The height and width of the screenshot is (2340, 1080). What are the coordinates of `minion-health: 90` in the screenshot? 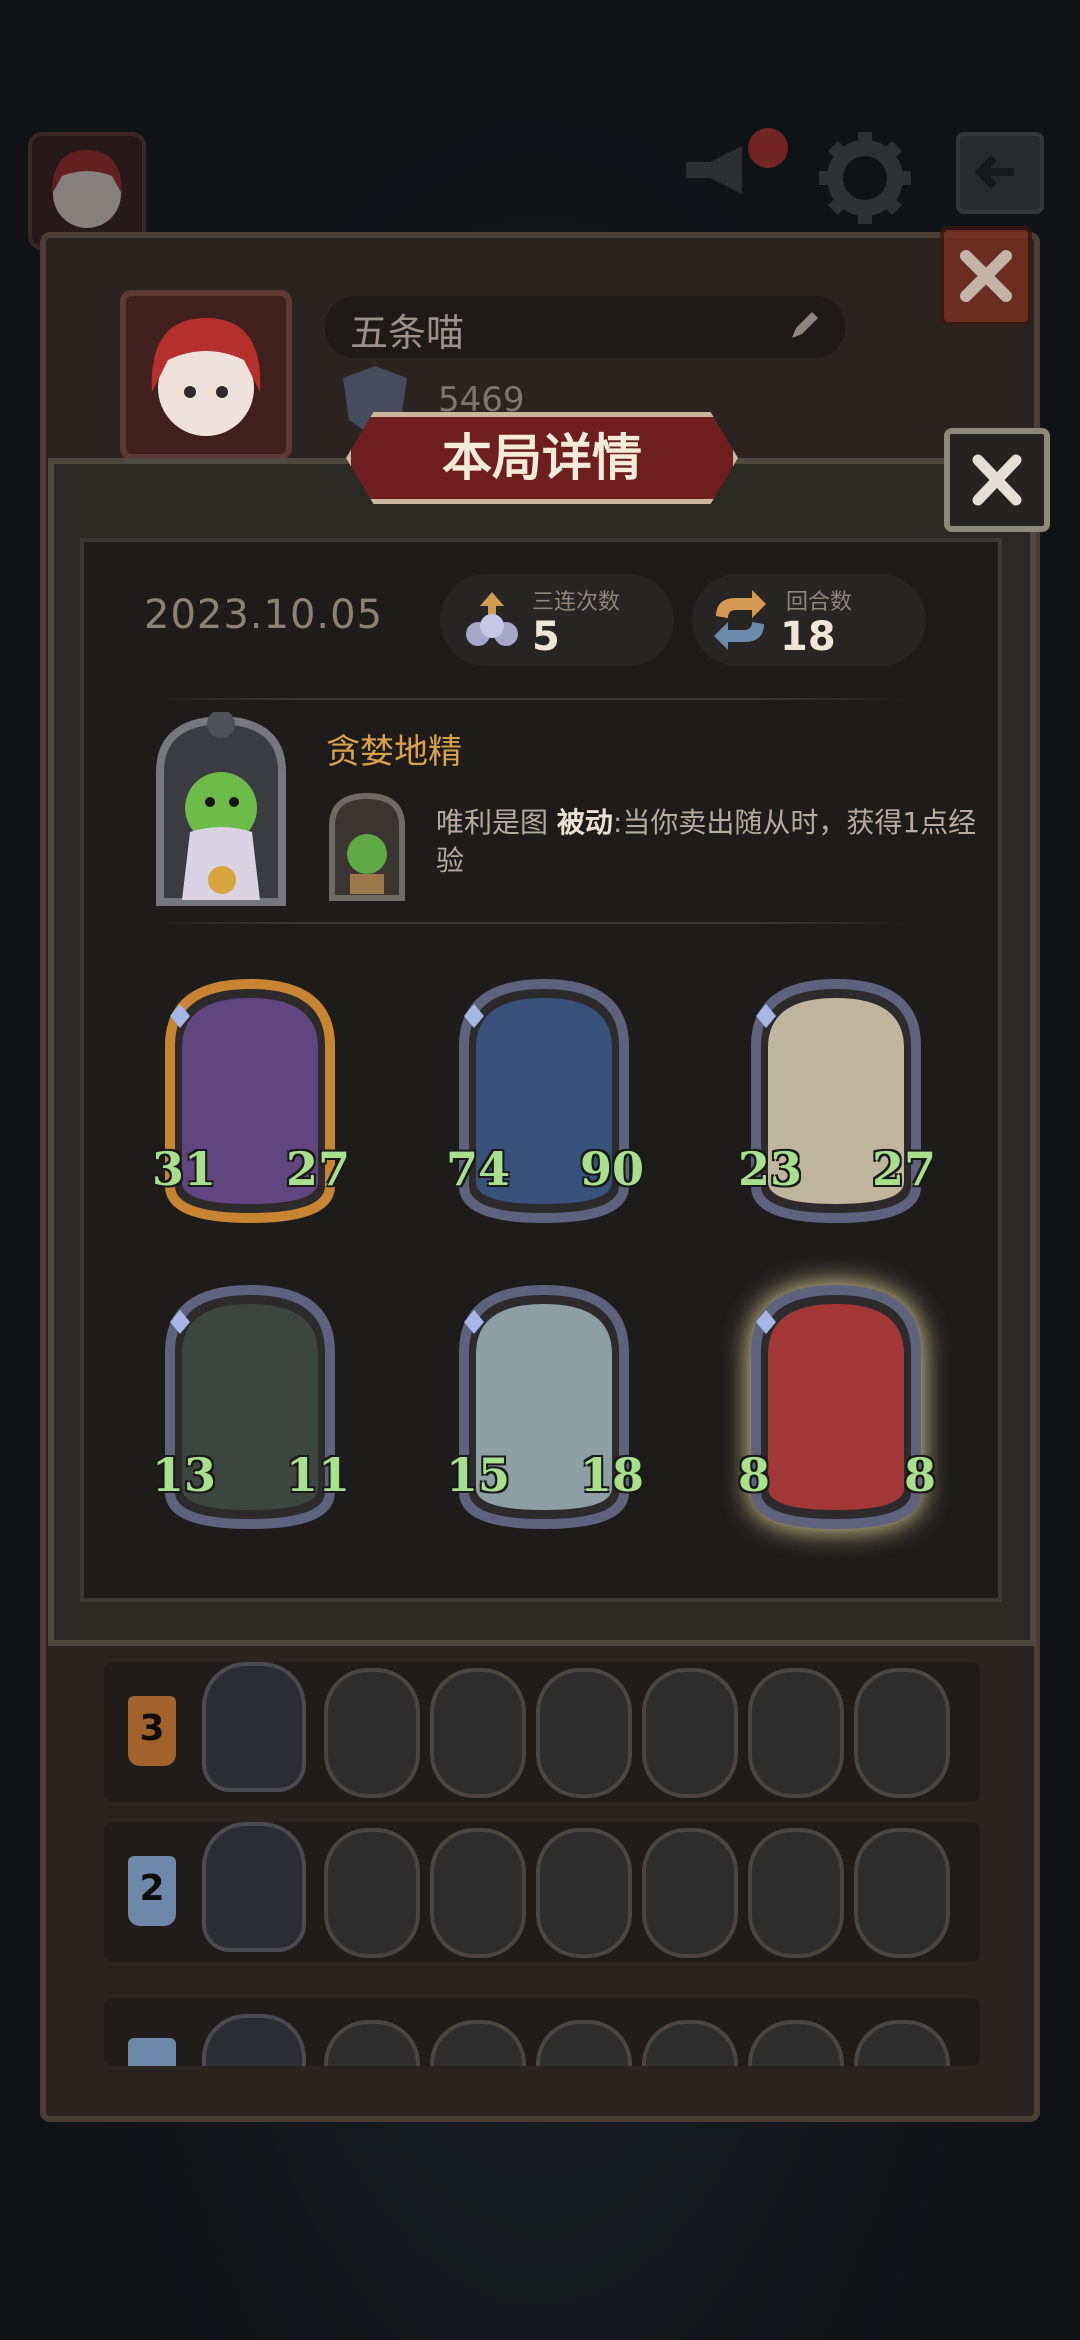 It's located at (611, 1169).